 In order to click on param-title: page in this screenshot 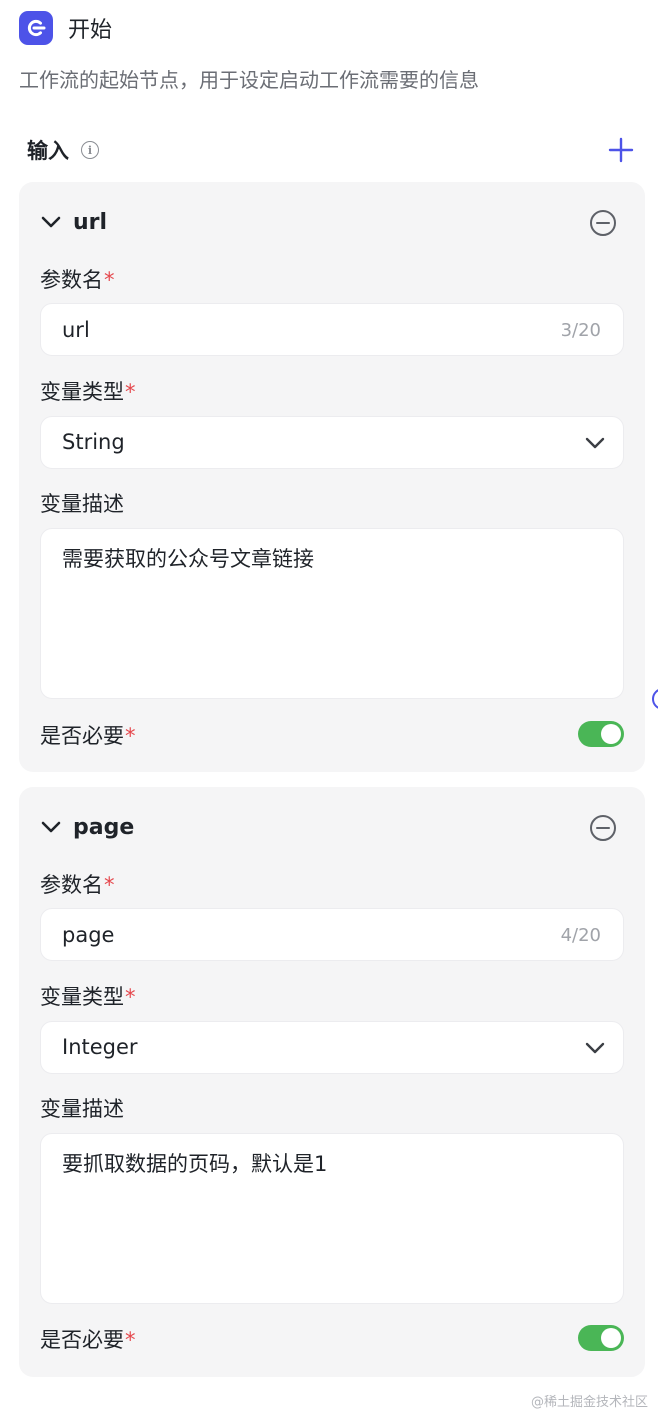, I will do `click(104, 827)`.